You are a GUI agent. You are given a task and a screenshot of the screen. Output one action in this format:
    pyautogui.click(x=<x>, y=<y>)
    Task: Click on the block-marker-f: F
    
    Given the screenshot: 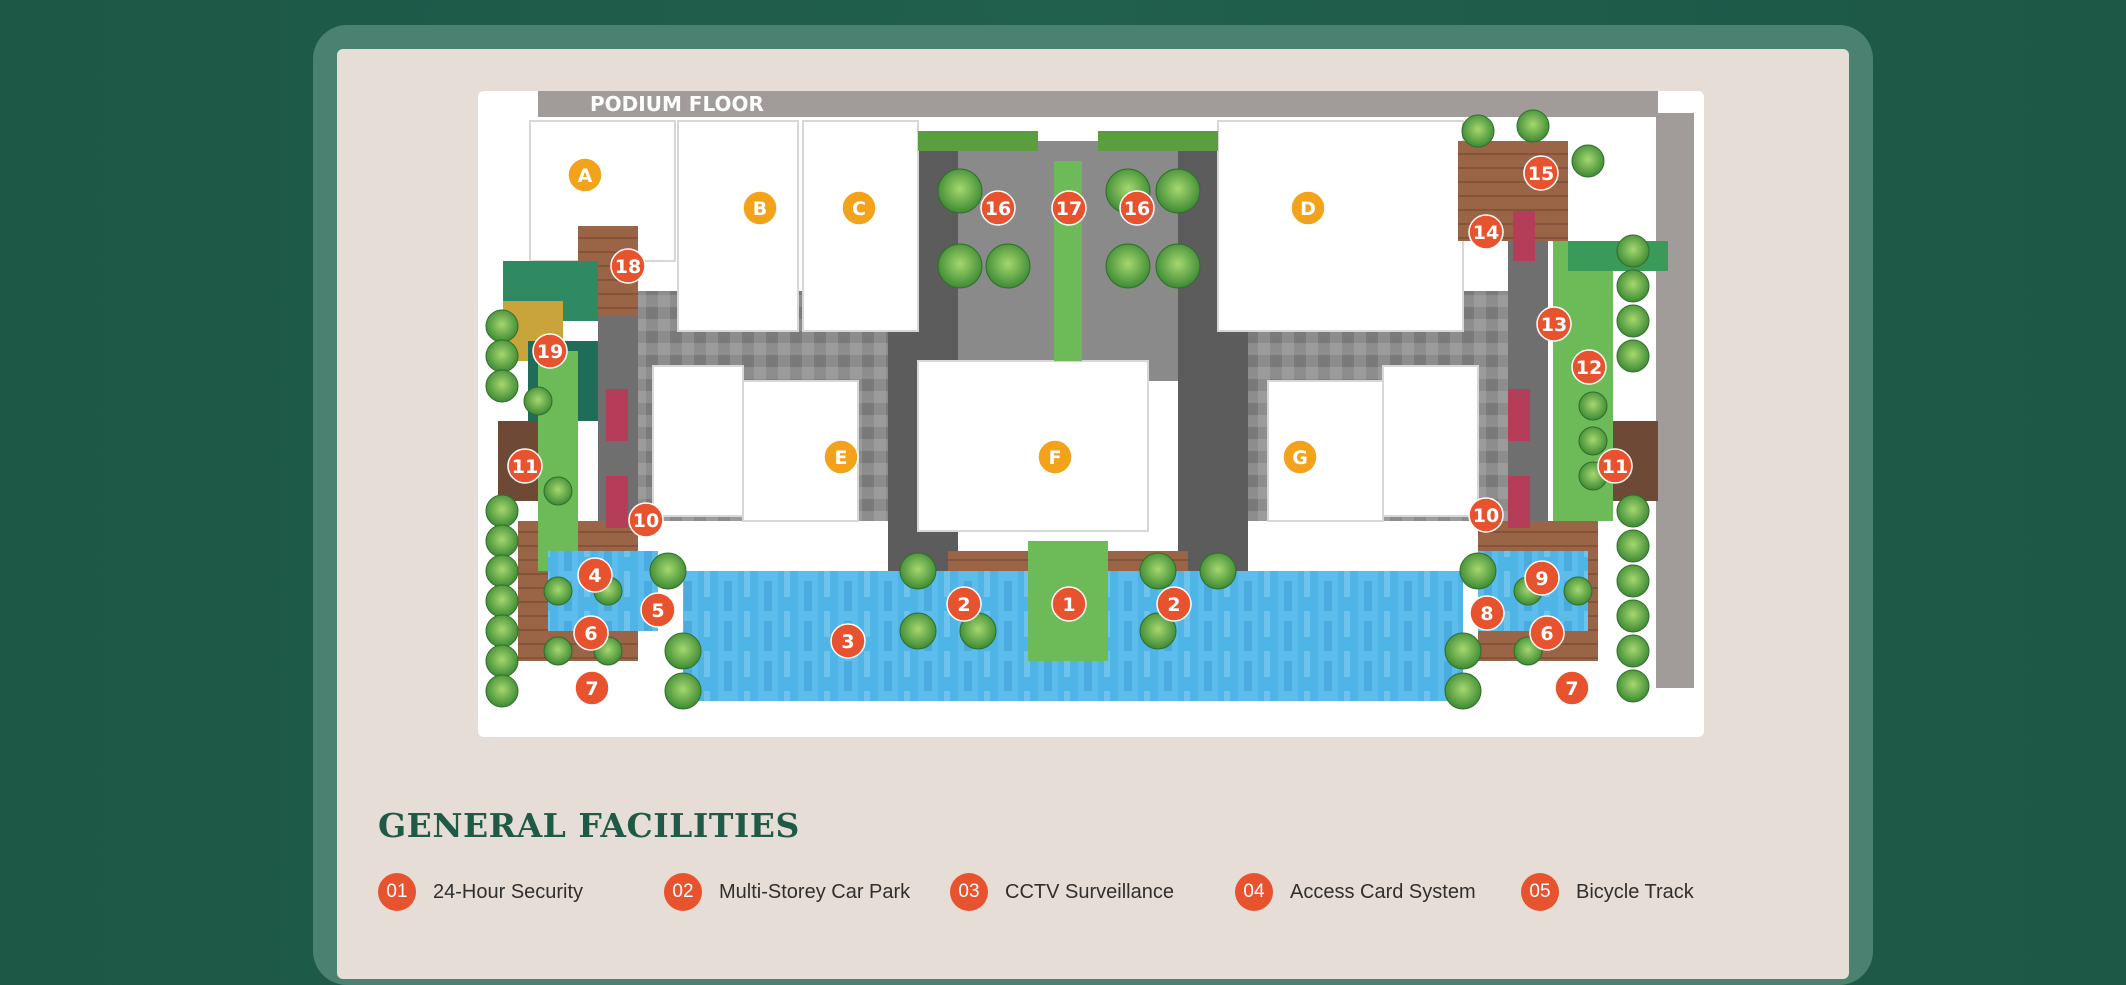 What is the action you would take?
    pyautogui.click(x=1055, y=457)
    